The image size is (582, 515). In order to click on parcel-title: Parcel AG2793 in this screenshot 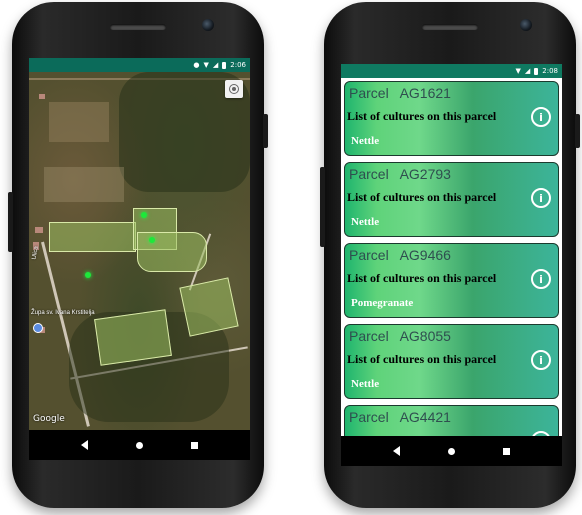, I will do `click(400, 174)`.